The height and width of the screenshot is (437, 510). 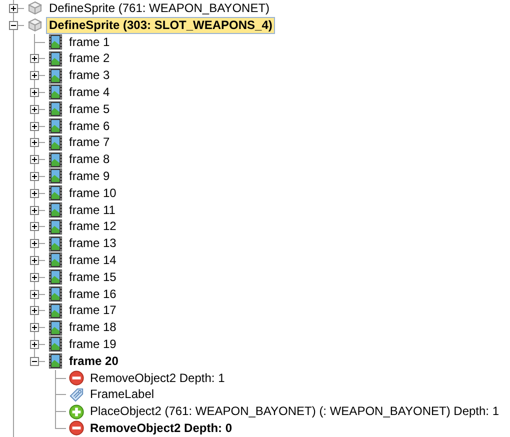 I want to click on tree-item-label: RemoveObject2 Depth: 1, so click(x=157, y=378).